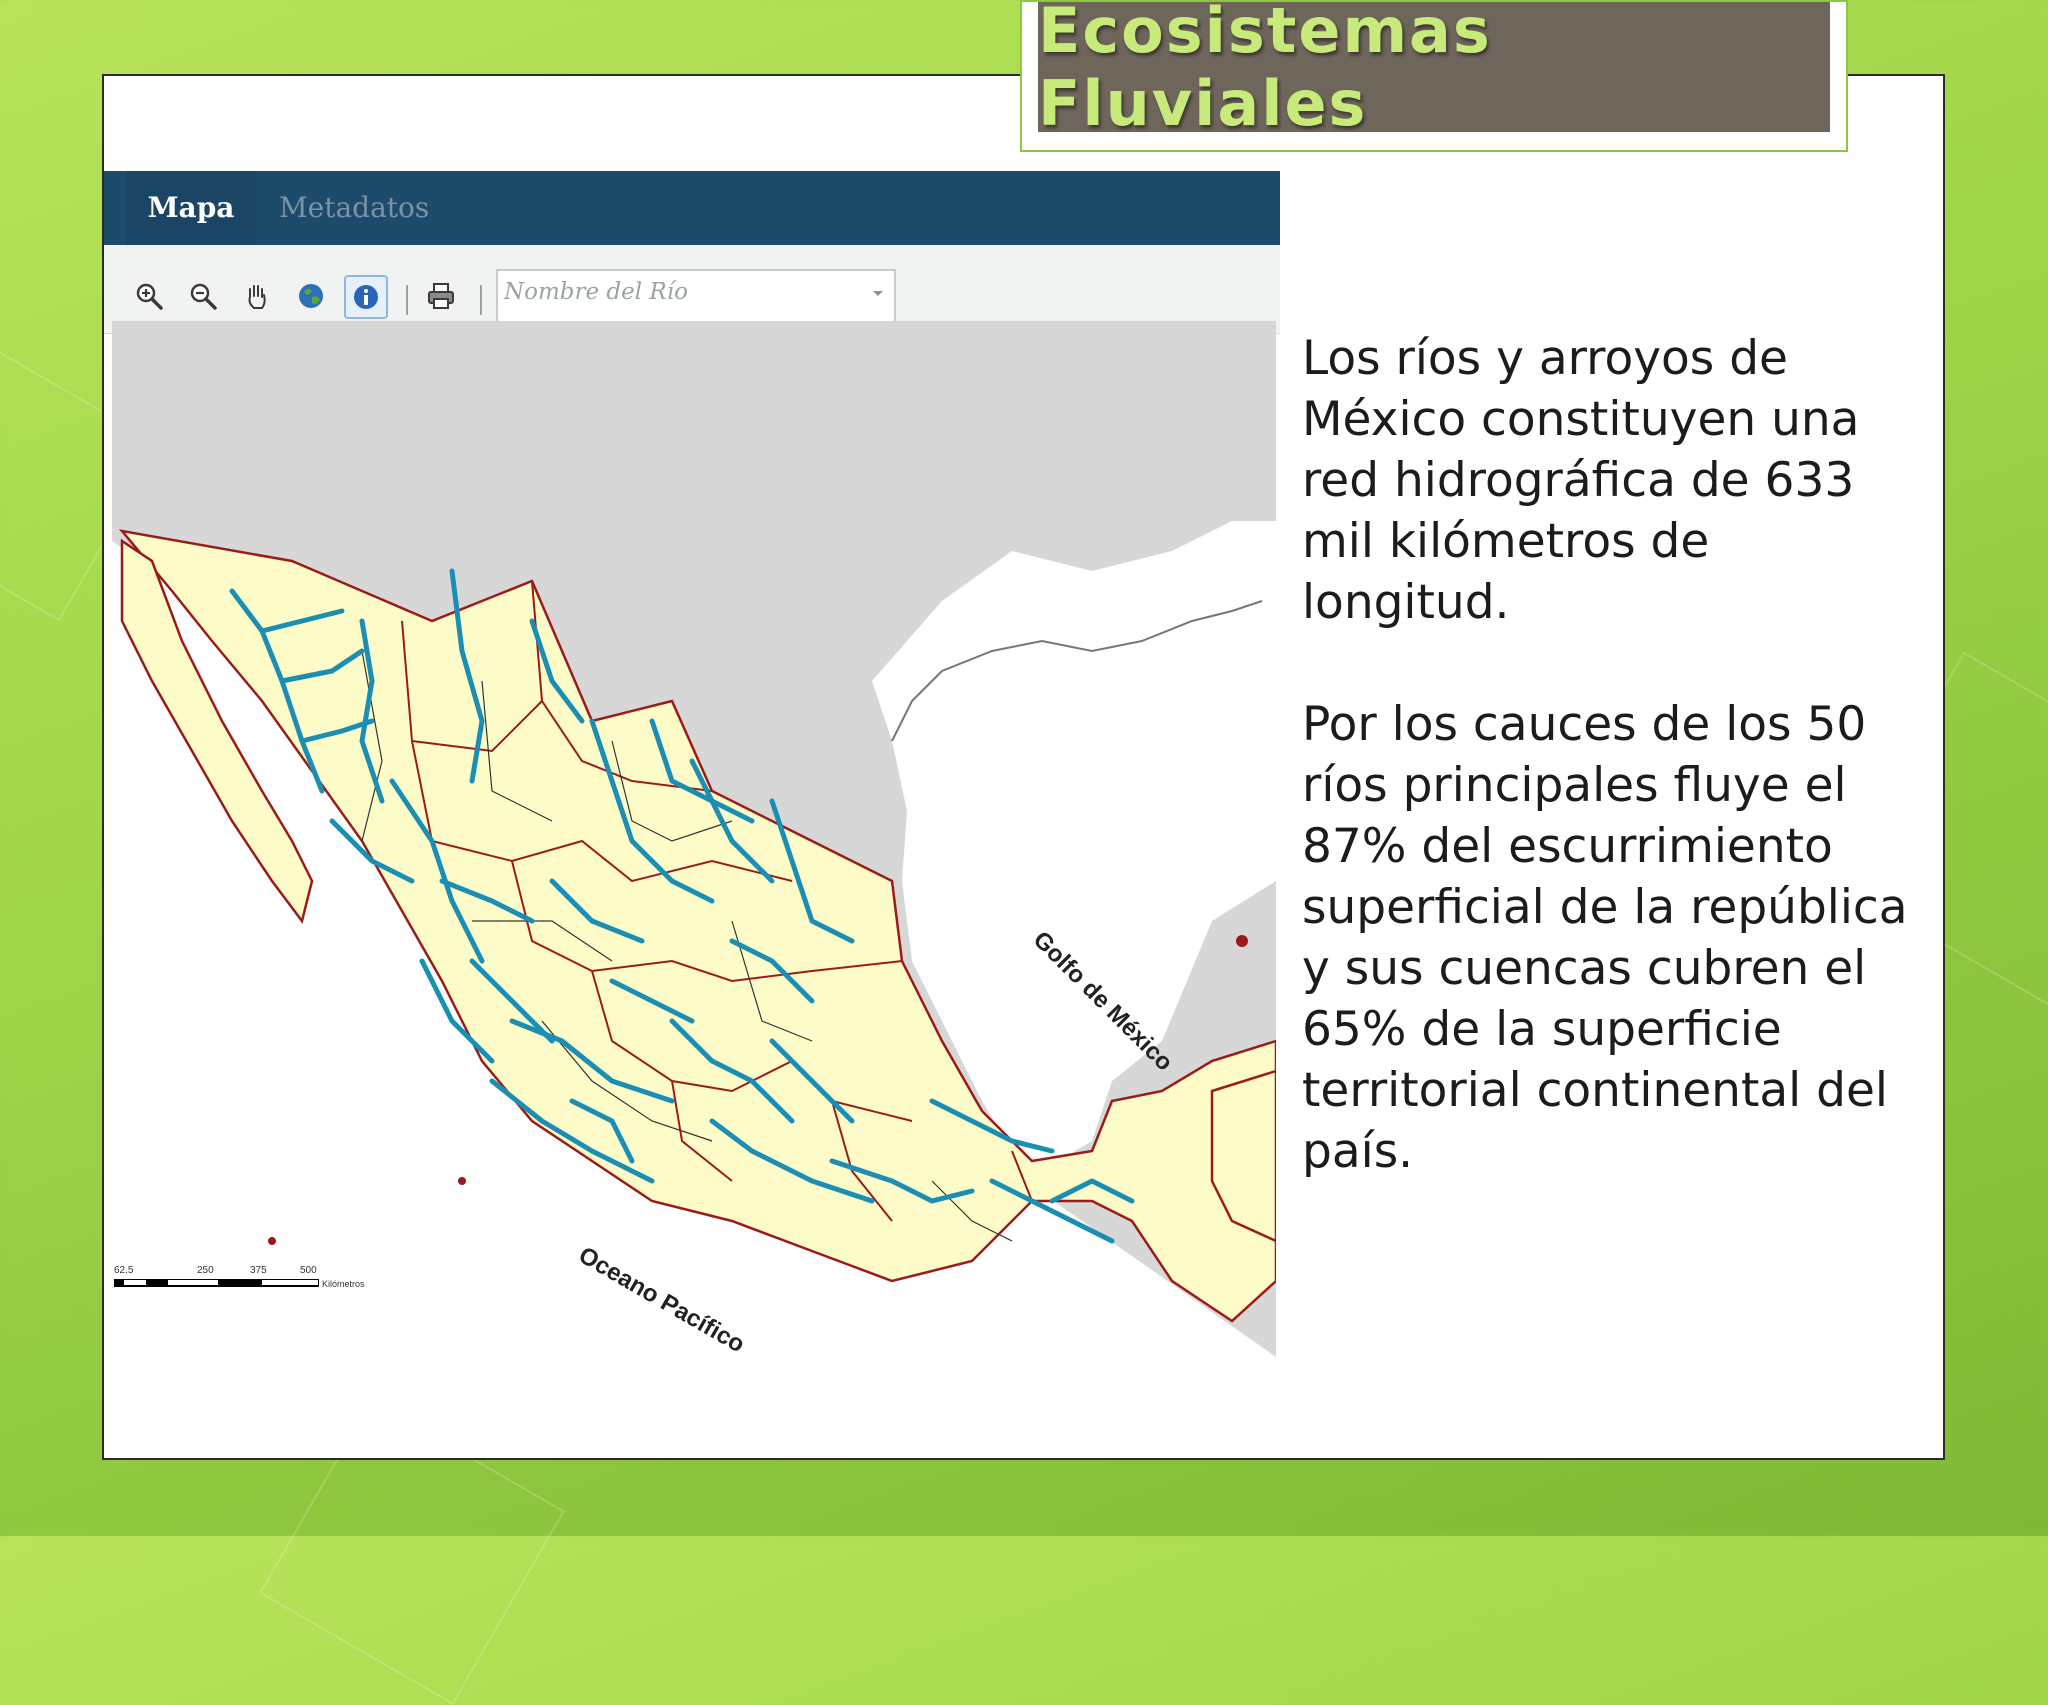  I want to click on print-icon, so click(441, 296).